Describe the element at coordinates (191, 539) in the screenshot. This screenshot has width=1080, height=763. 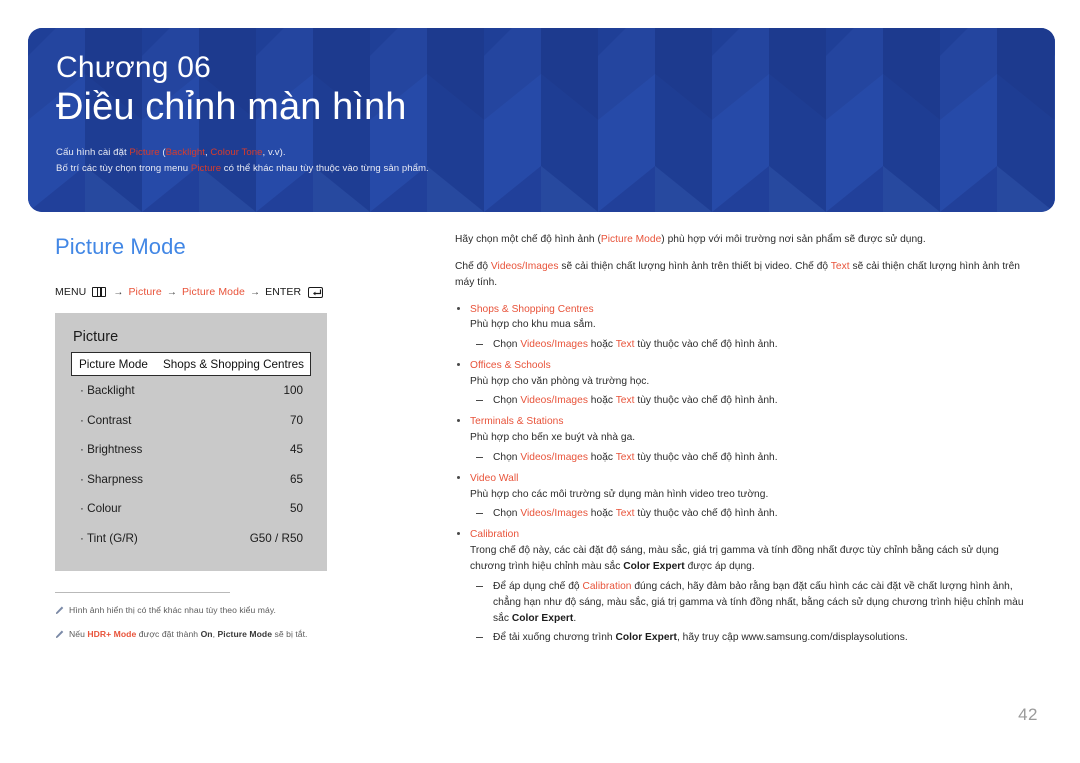
I see `osd-row: Tint (G/R) G50 / R50` at that location.